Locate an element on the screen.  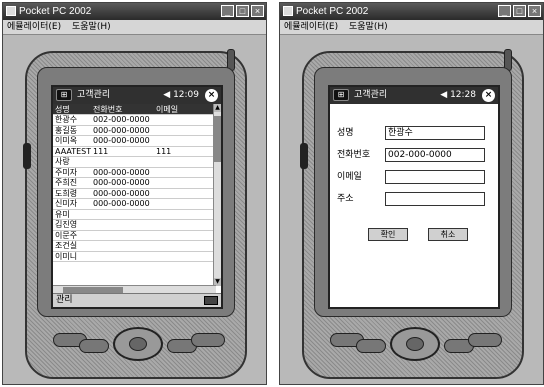
app-title: 고객관리 is located at coordinates (94, 95).